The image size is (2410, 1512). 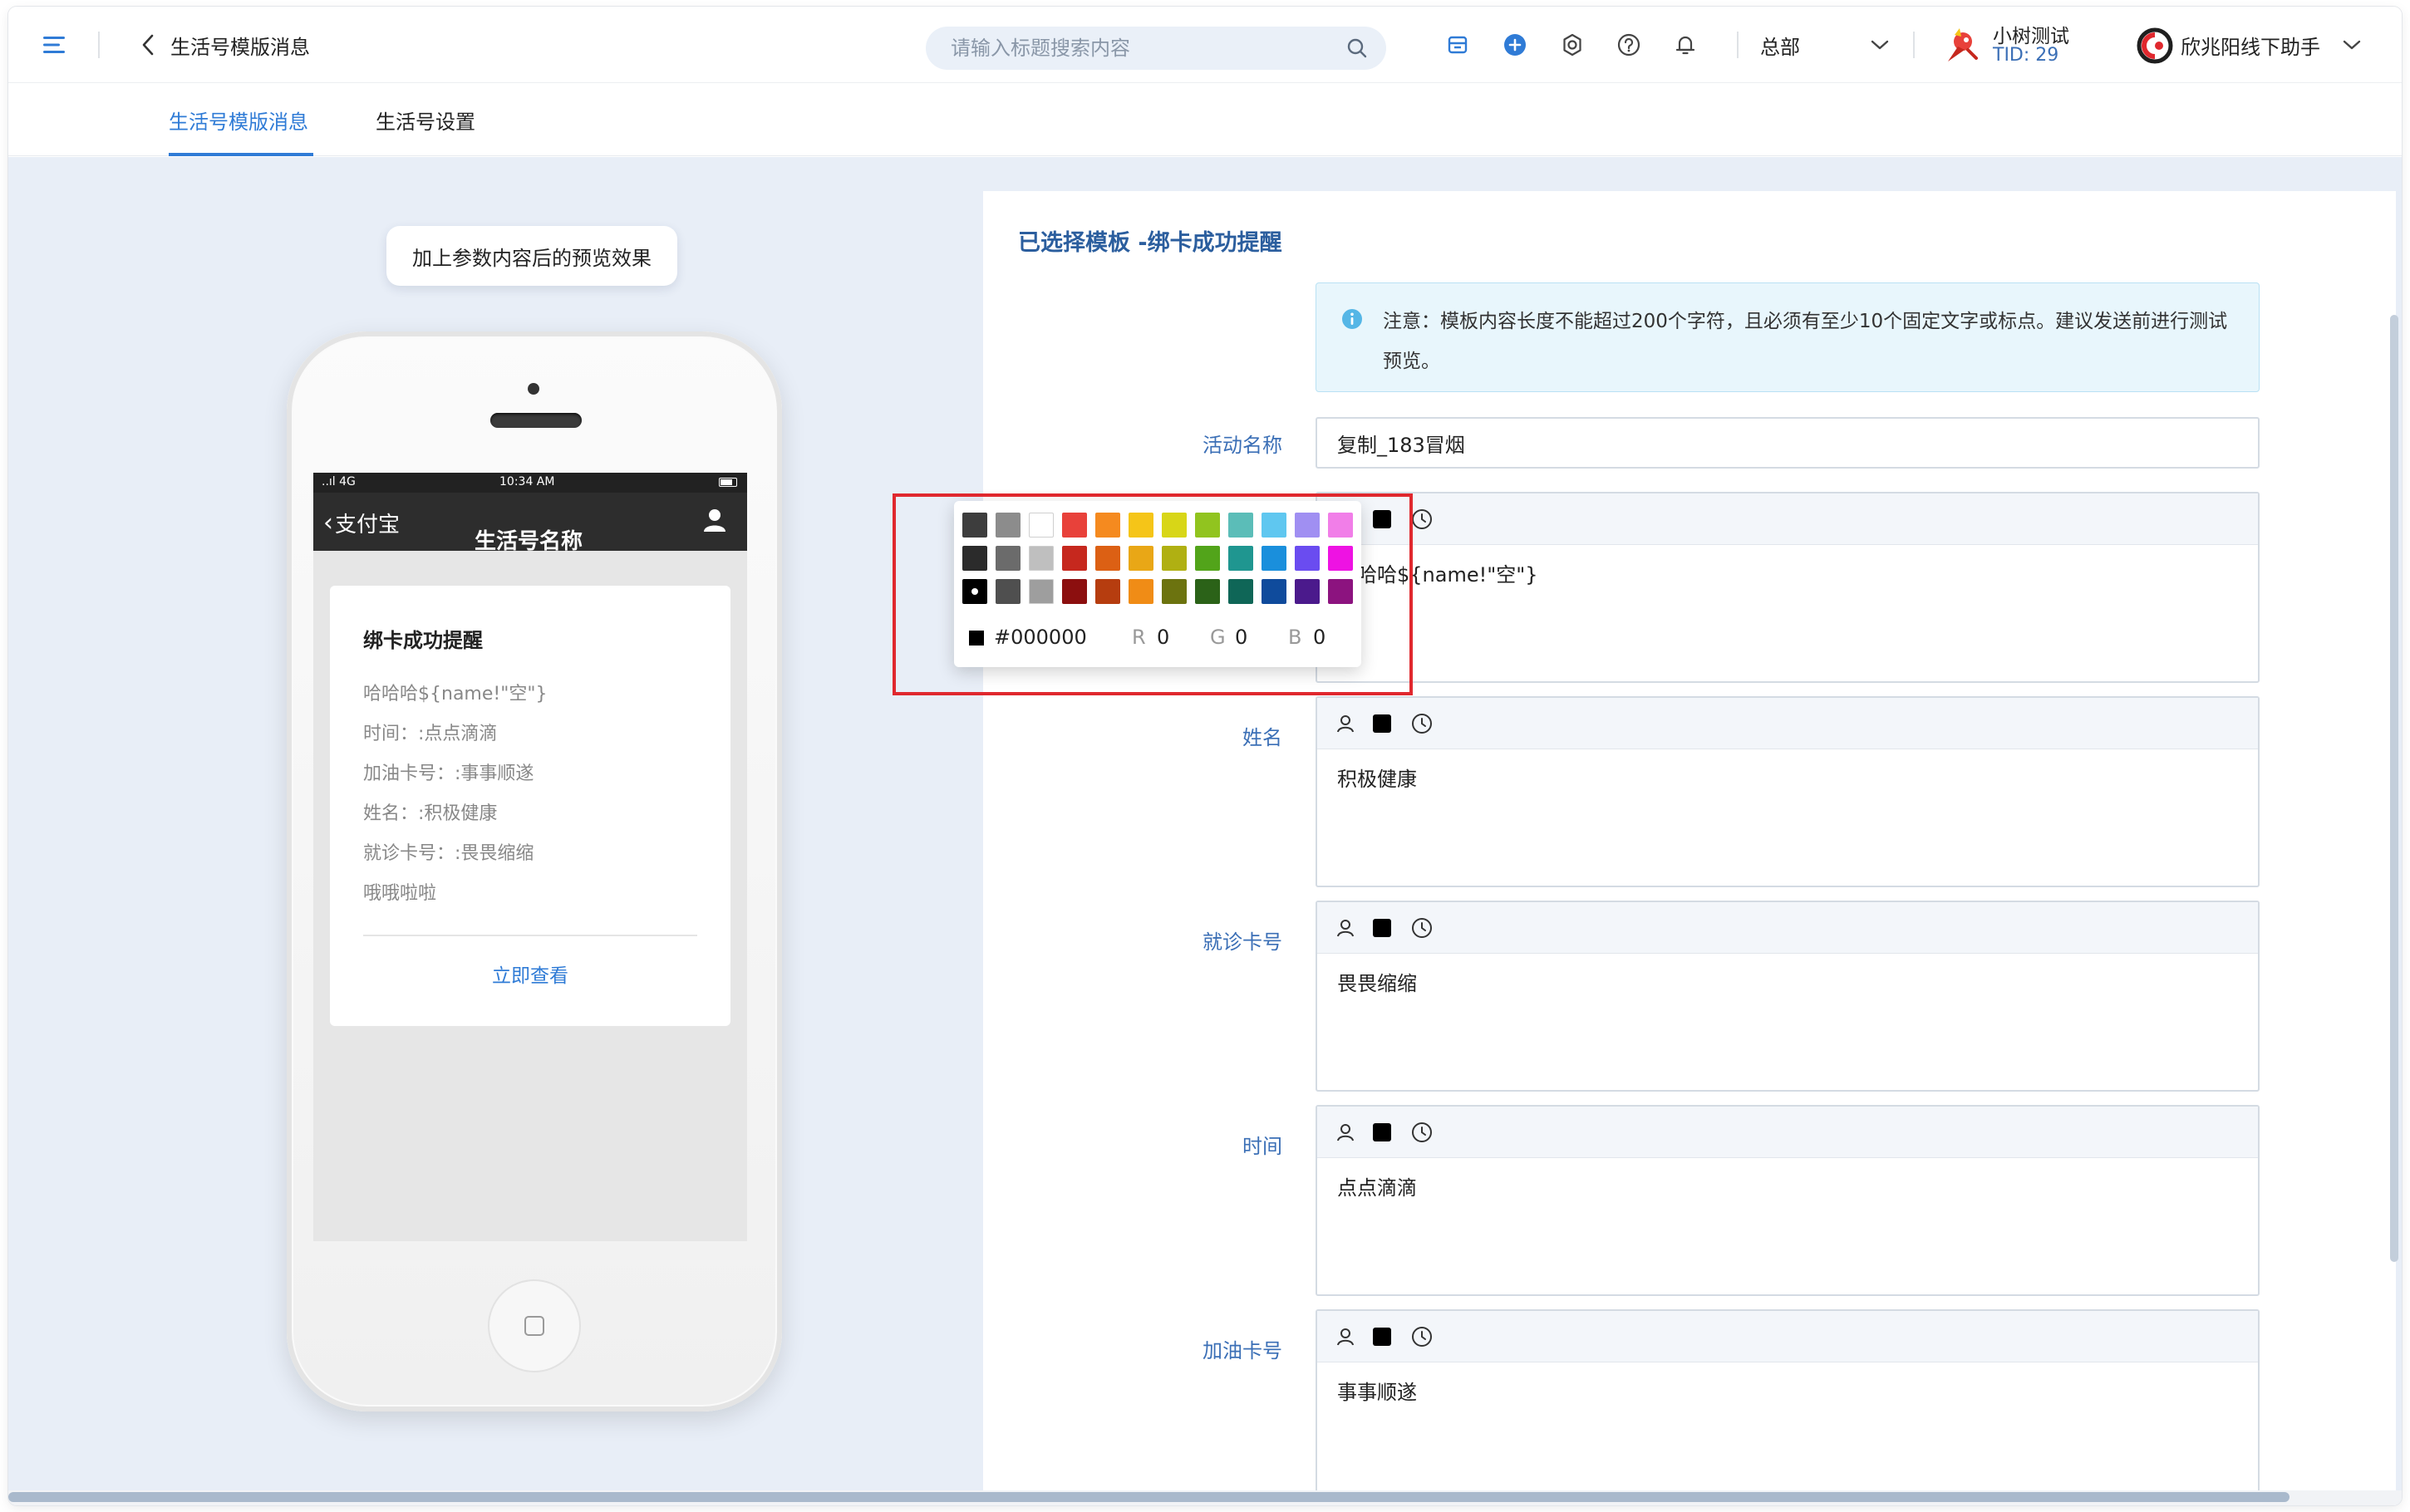 What do you see at coordinates (1377, 1390) in the screenshot?
I see `editor-content: 事事顺遂` at bounding box center [1377, 1390].